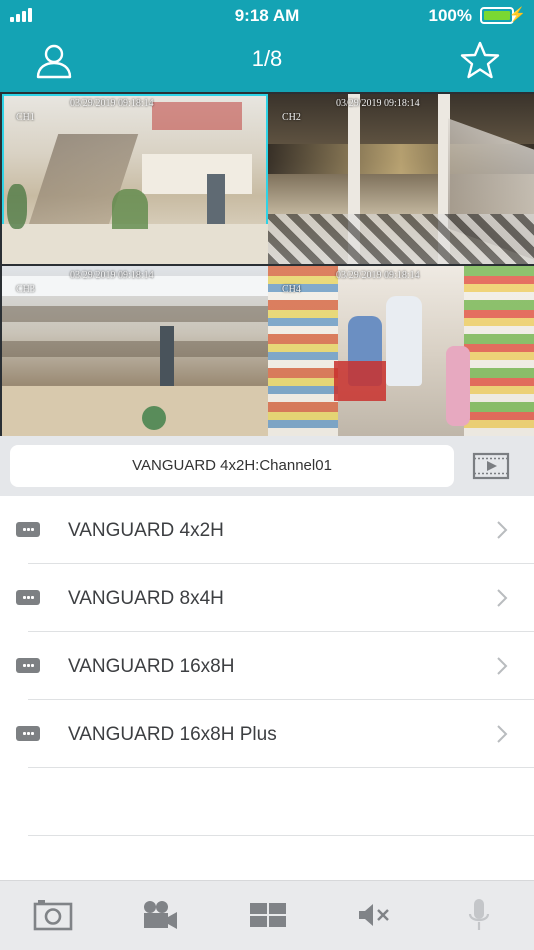 This screenshot has height=950, width=534. I want to click on list-item: VANGUARD 16x8H, so click(267, 666).